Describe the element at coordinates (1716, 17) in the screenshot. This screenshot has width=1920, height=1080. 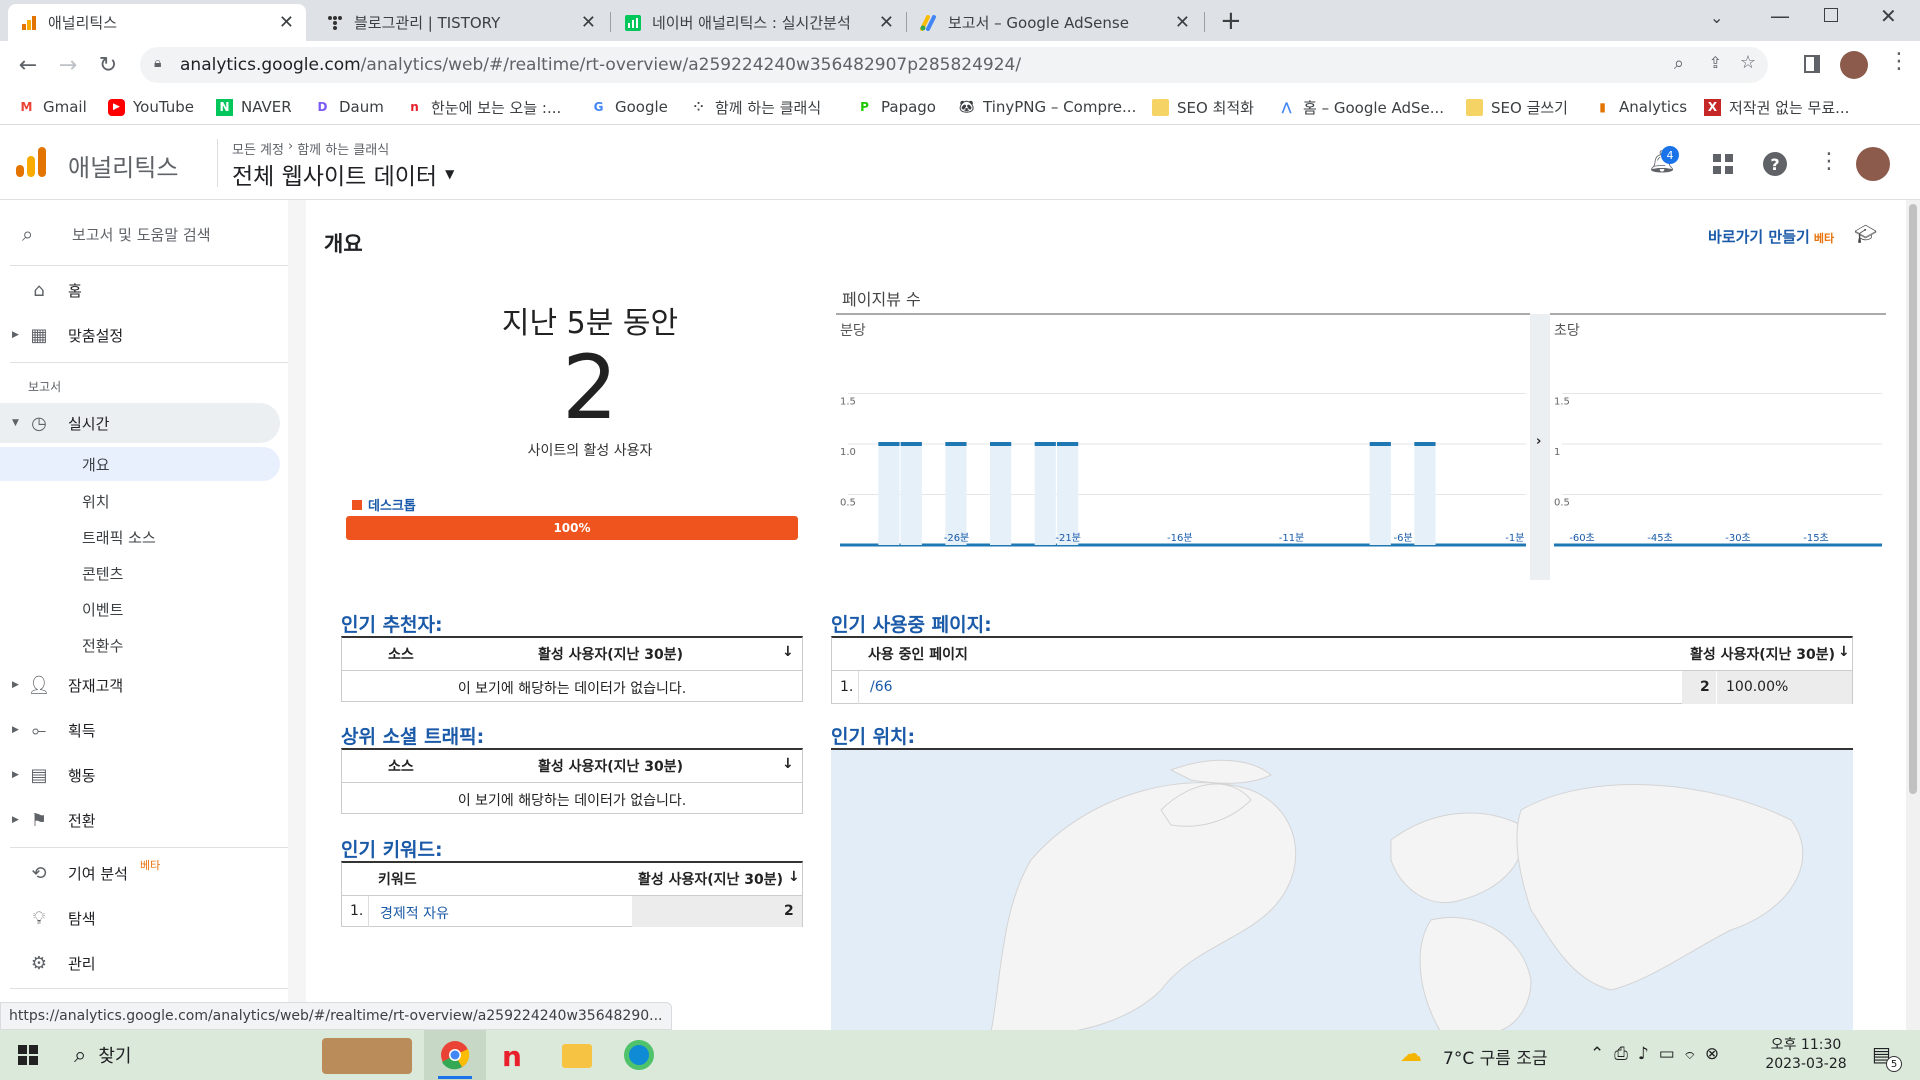
I see `tab-search-chevron-icon: ⌄` at that location.